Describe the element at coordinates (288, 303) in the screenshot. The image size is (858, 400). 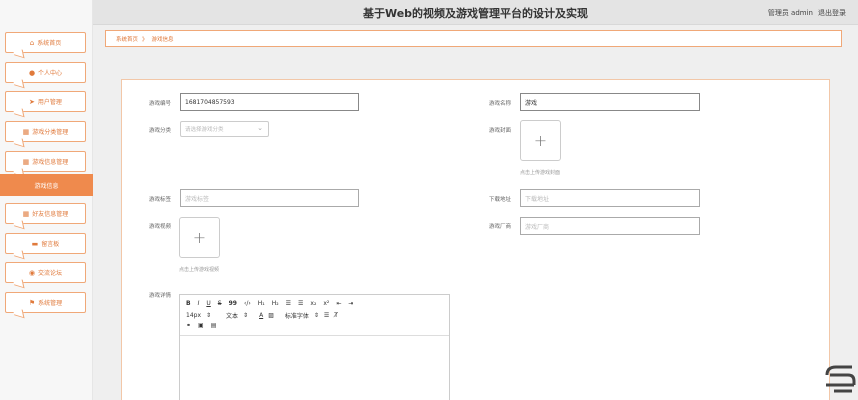
I see `ordered-list-button: ☰` at that location.